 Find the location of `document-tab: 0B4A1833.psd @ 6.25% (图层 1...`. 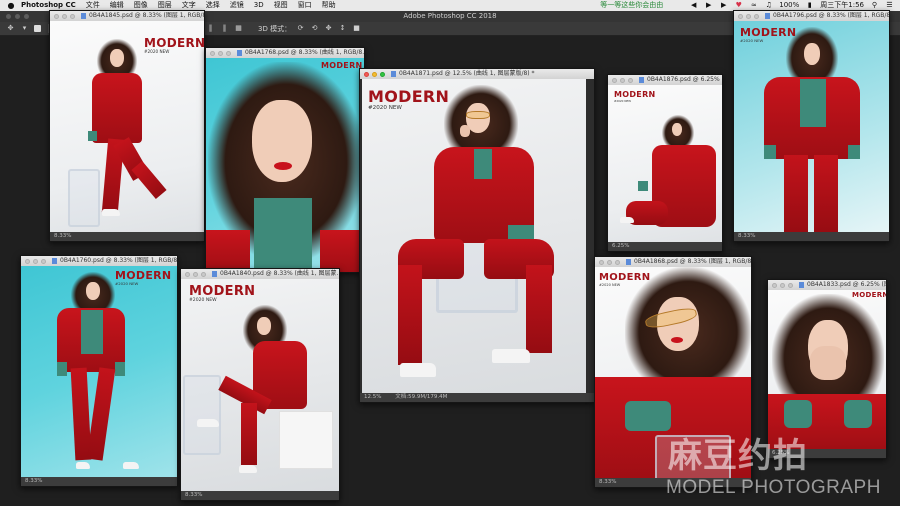

document-tab: 0B4A1833.psd @ 6.25% (图层 1... is located at coordinates (827, 285).